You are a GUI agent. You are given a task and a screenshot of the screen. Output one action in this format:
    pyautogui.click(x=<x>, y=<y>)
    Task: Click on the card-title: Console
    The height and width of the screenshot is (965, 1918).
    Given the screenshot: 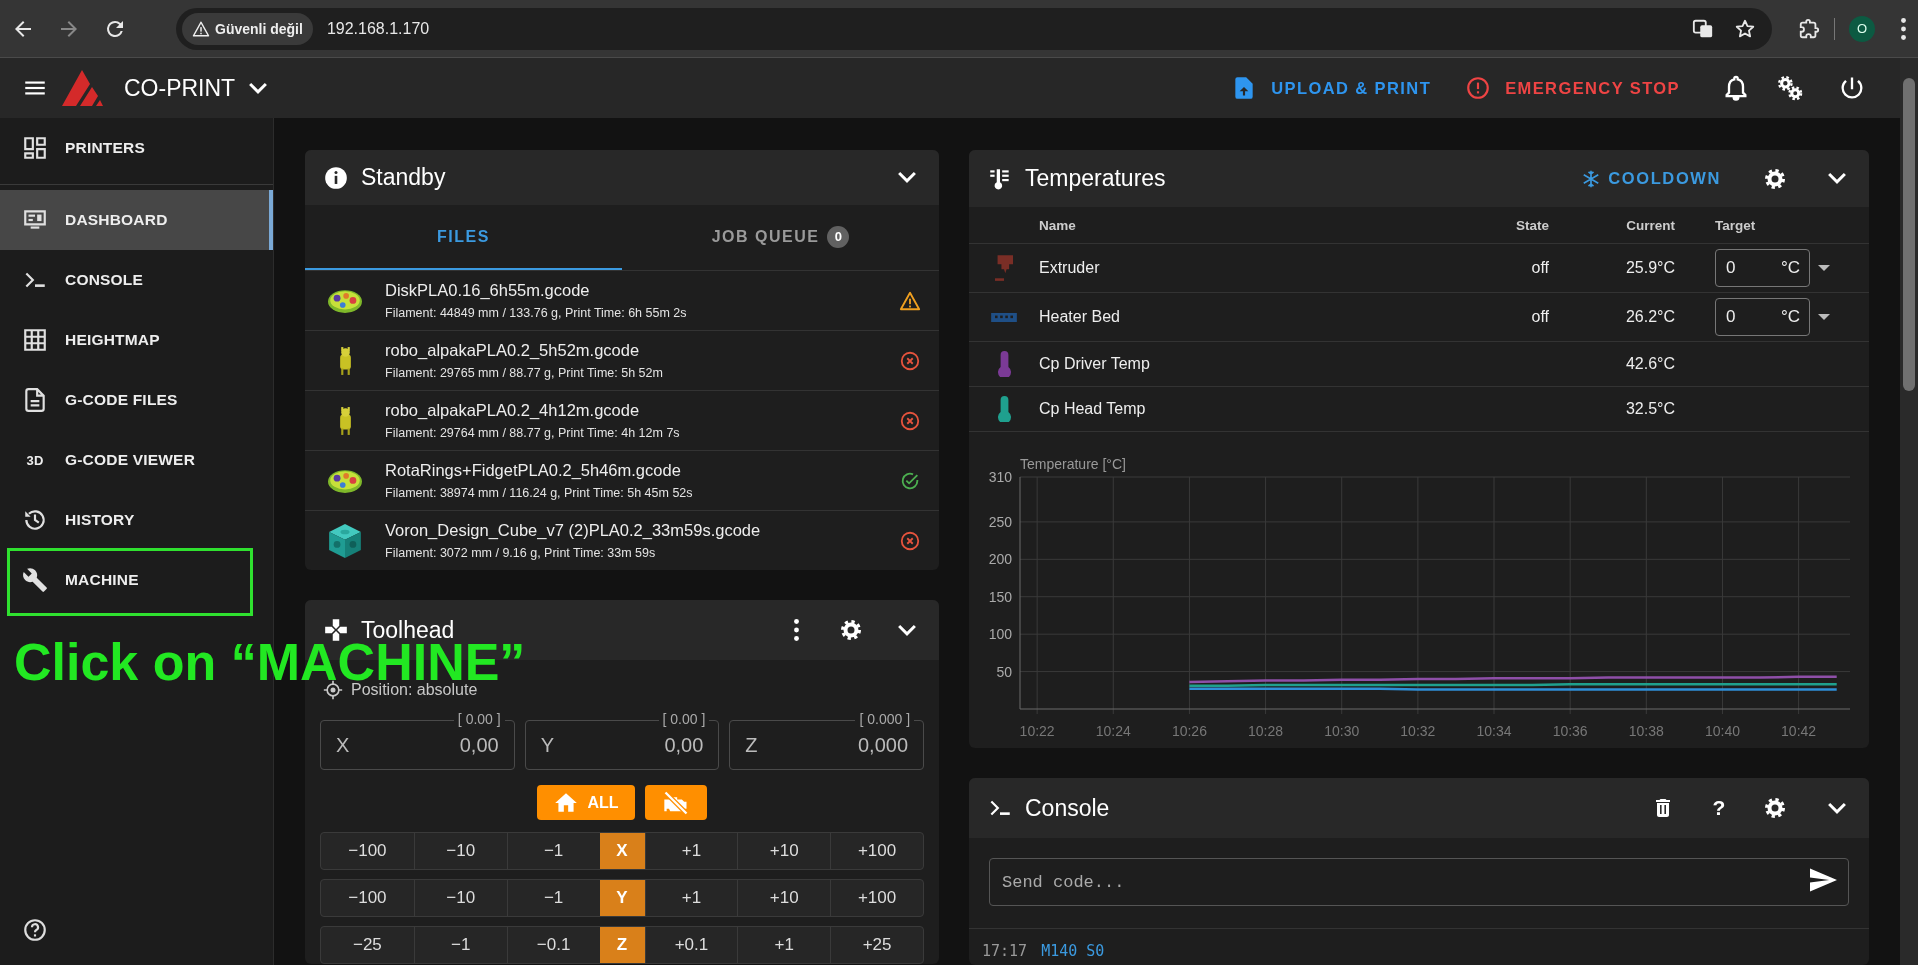 What is the action you would take?
    pyautogui.click(x=1068, y=808)
    